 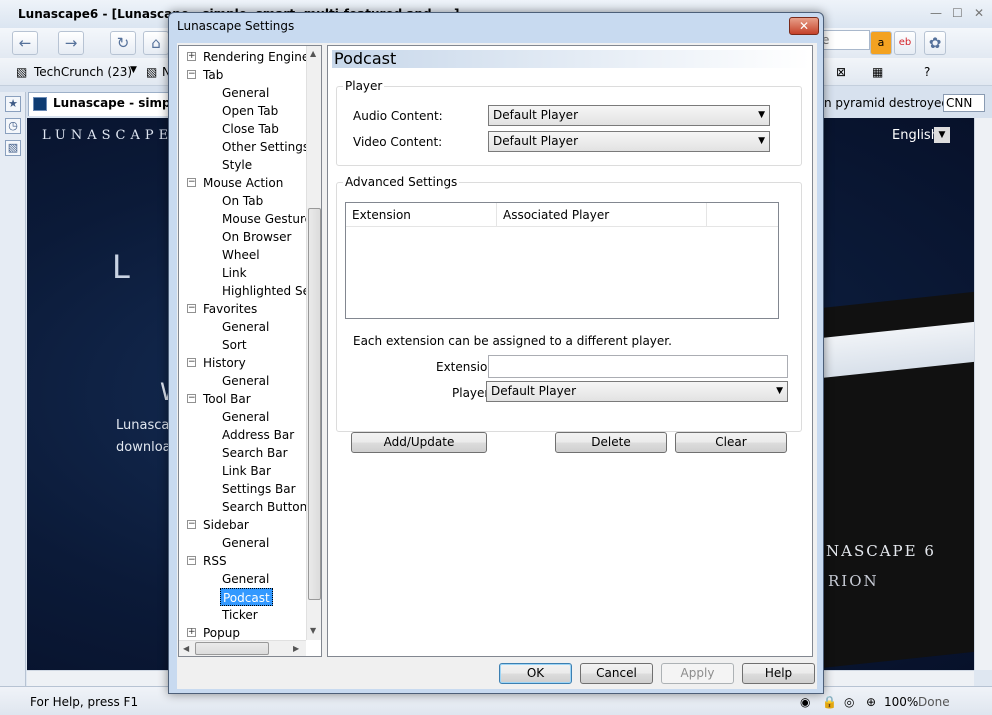 I want to click on eye-icon: ◎, so click(x=849, y=702).